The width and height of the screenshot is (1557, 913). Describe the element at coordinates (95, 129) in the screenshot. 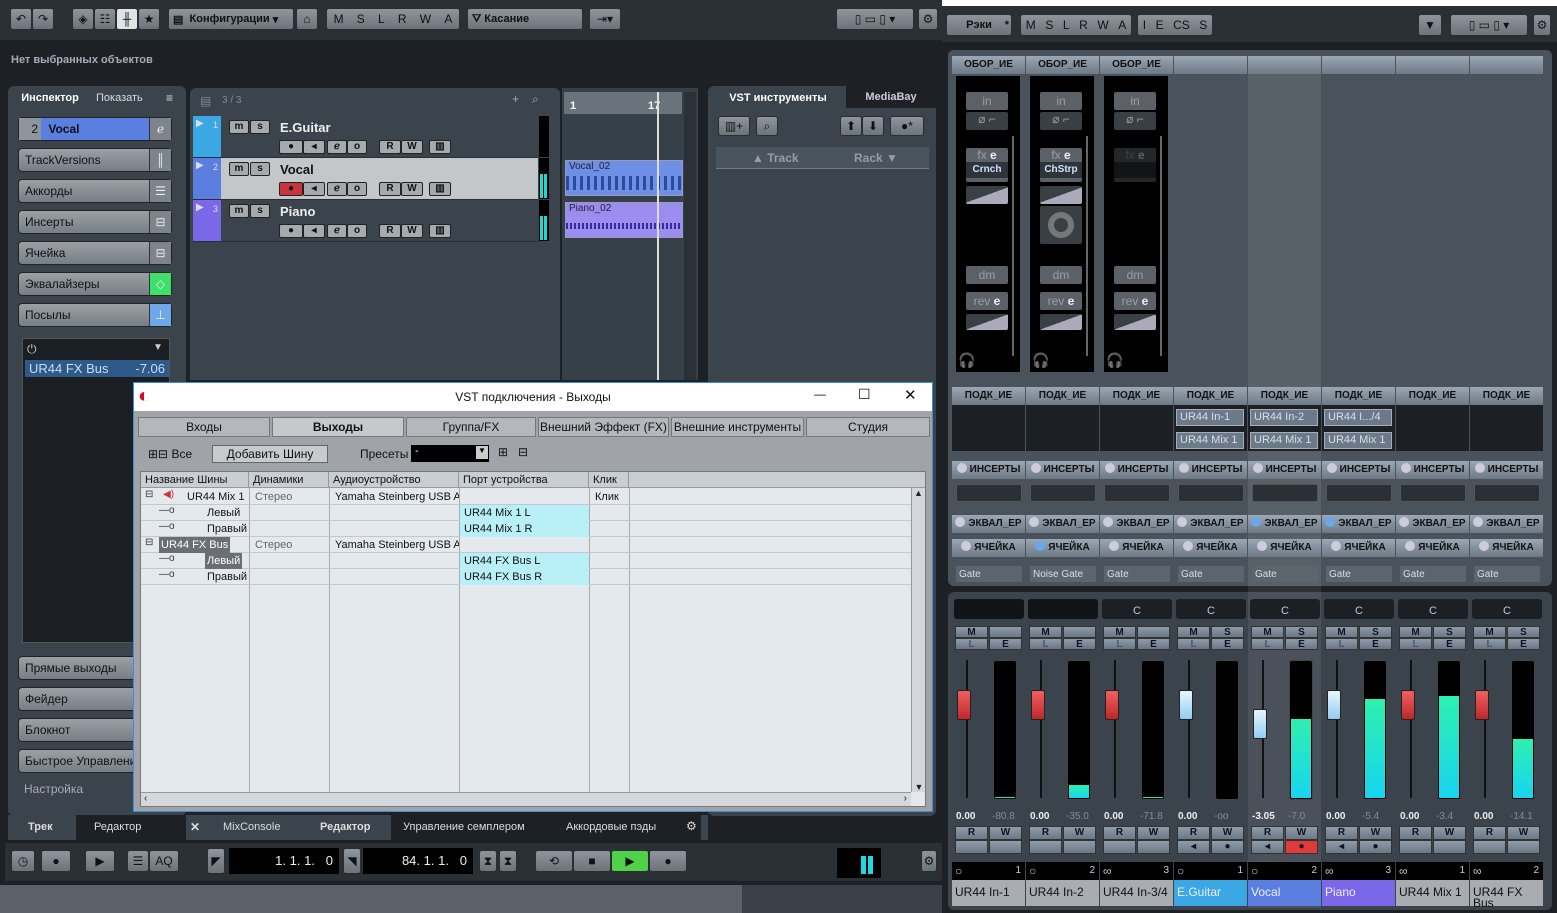

I see `inspector-track-header: 2 Vocal ℯ` at that location.